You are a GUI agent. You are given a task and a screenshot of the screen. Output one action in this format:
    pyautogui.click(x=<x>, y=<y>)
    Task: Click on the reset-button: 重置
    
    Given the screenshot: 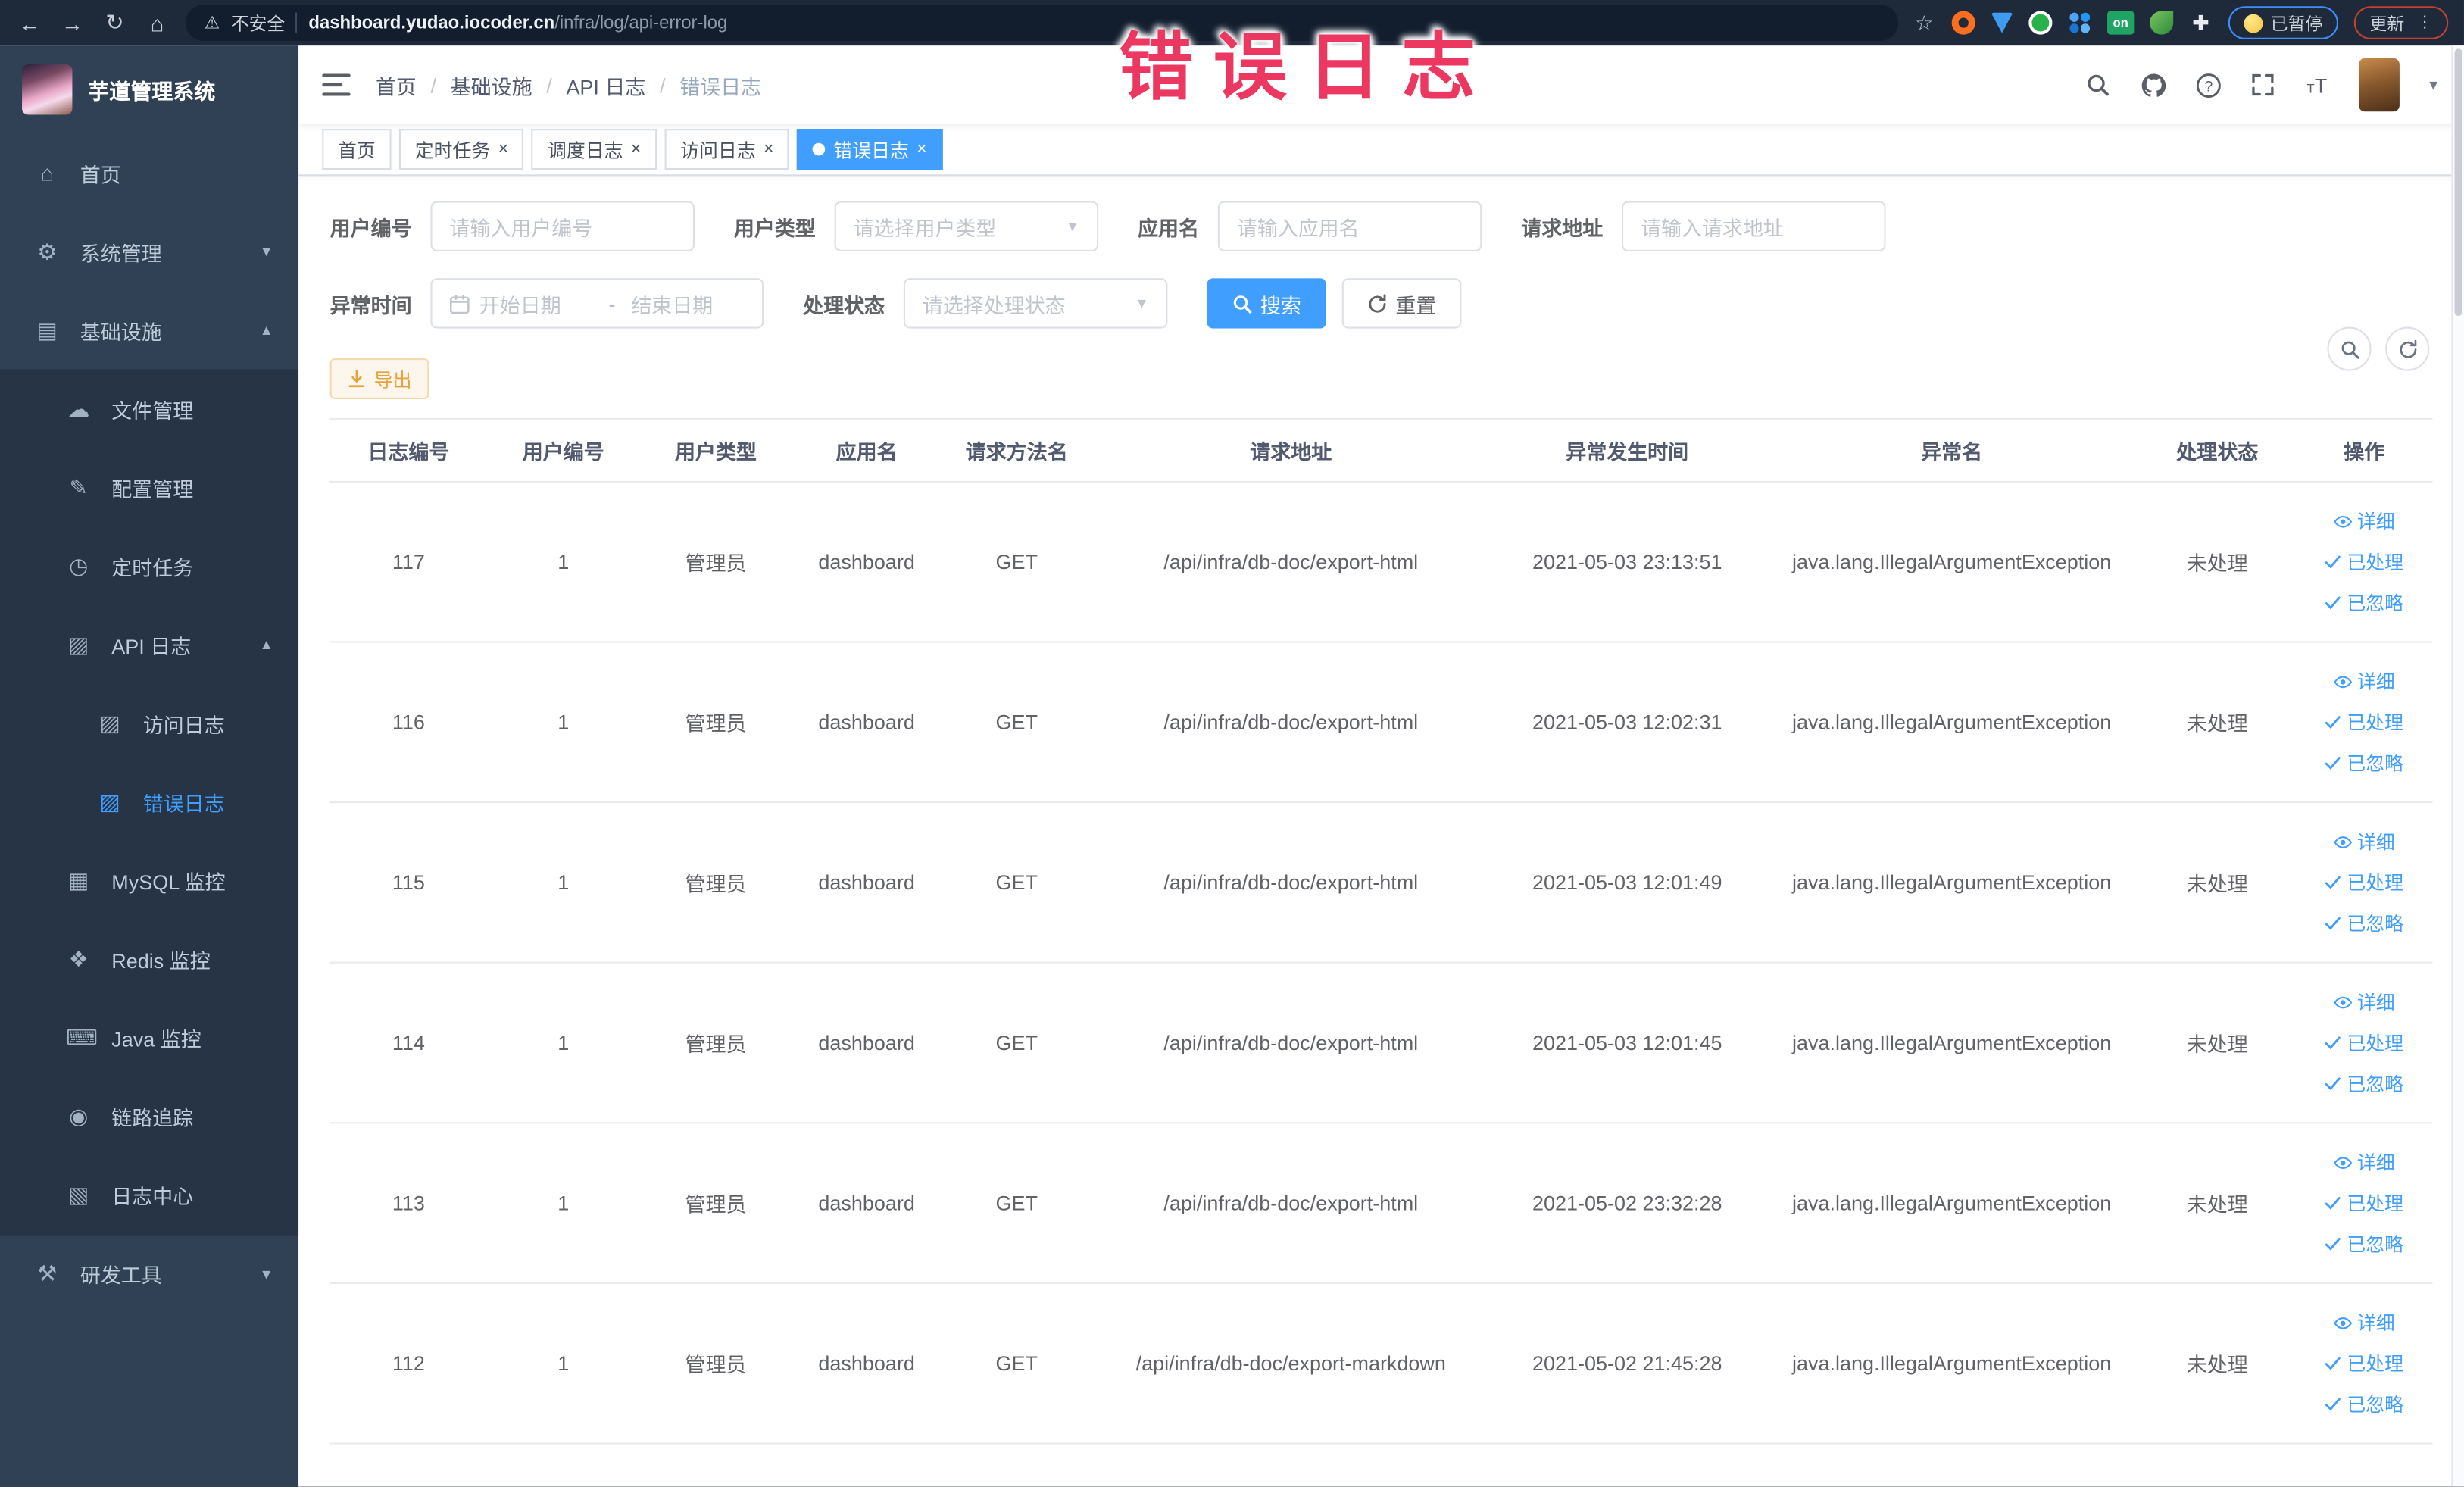 What is the action you would take?
    pyautogui.click(x=1401, y=303)
    